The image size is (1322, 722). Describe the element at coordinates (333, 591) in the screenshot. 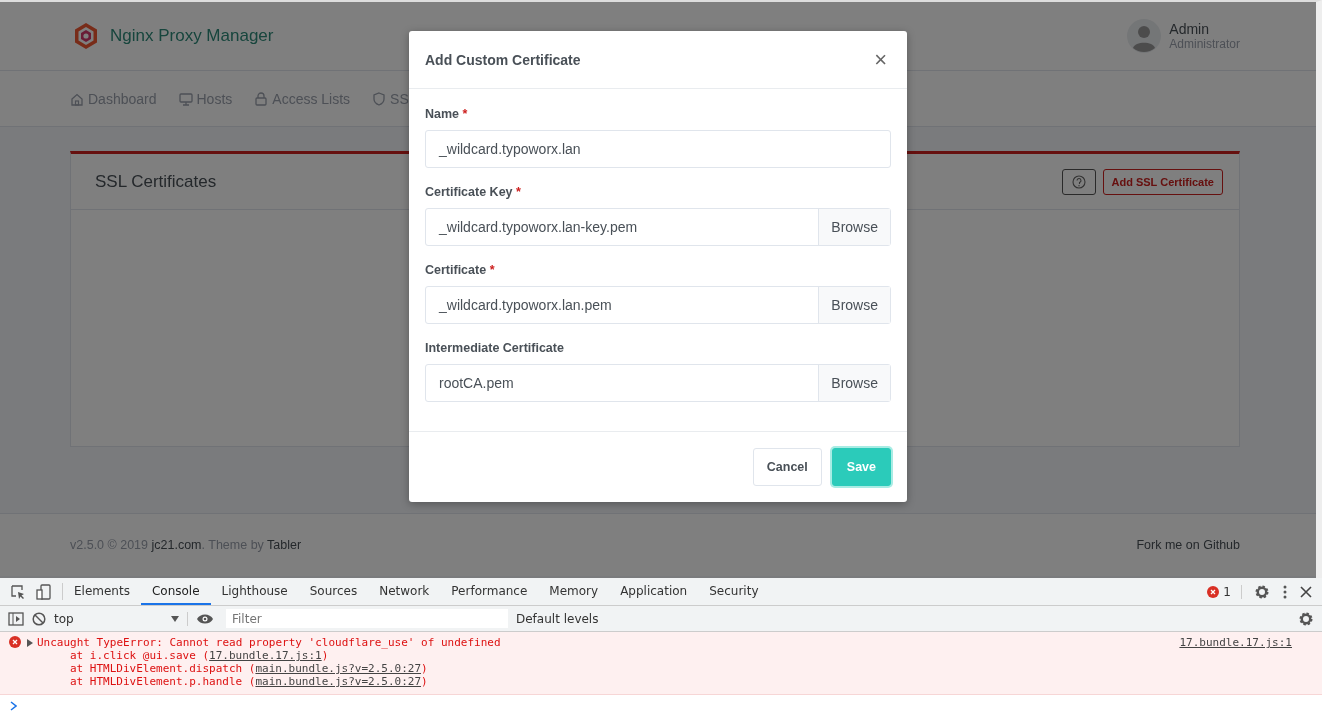

I see `devtools-tab: Sources` at that location.